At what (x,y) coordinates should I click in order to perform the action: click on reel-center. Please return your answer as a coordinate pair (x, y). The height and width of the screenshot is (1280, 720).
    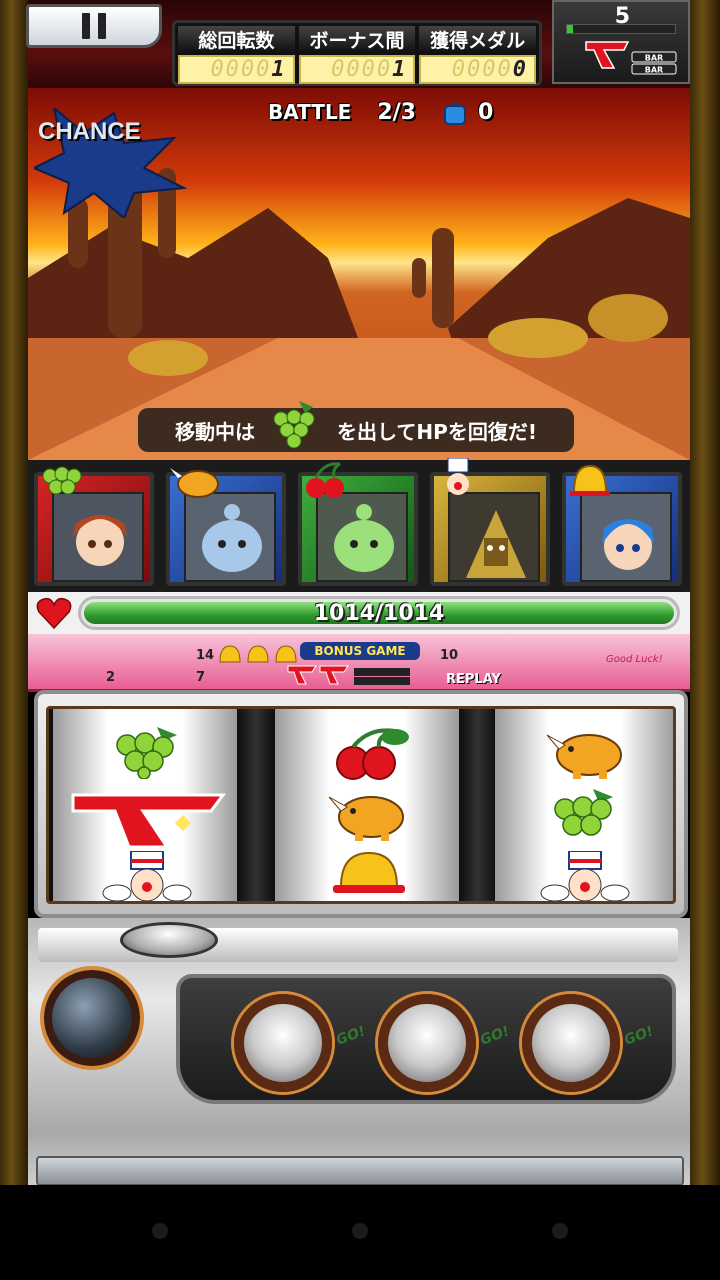
    Looking at the image, I should click on (367, 805).